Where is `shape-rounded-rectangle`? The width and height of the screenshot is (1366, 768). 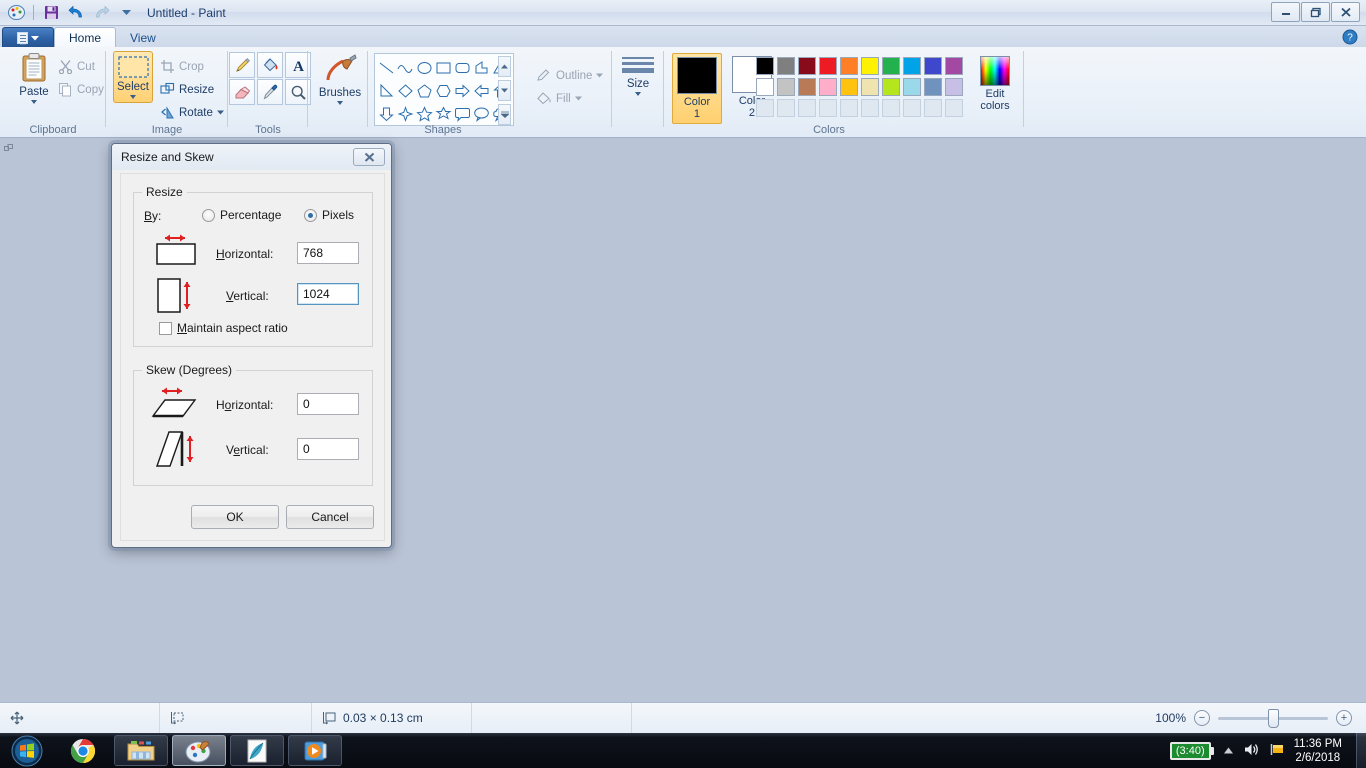 shape-rounded-rectangle is located at coordinates (462, 67).